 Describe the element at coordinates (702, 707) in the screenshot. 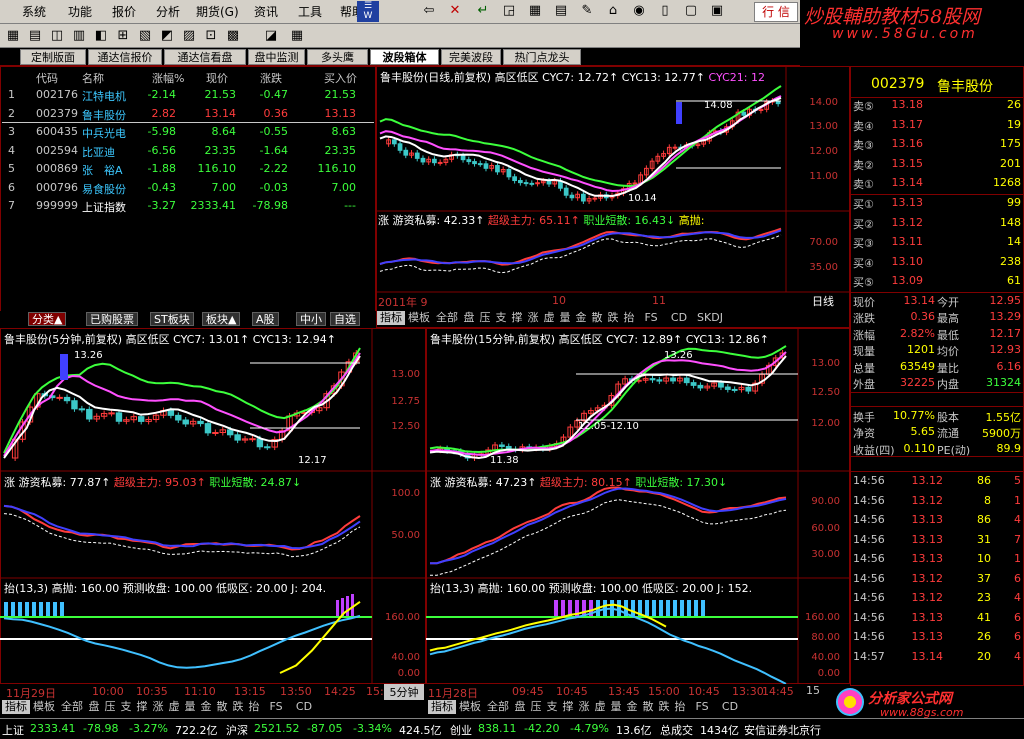

I see `btabs-mid-item: FS` at that location.